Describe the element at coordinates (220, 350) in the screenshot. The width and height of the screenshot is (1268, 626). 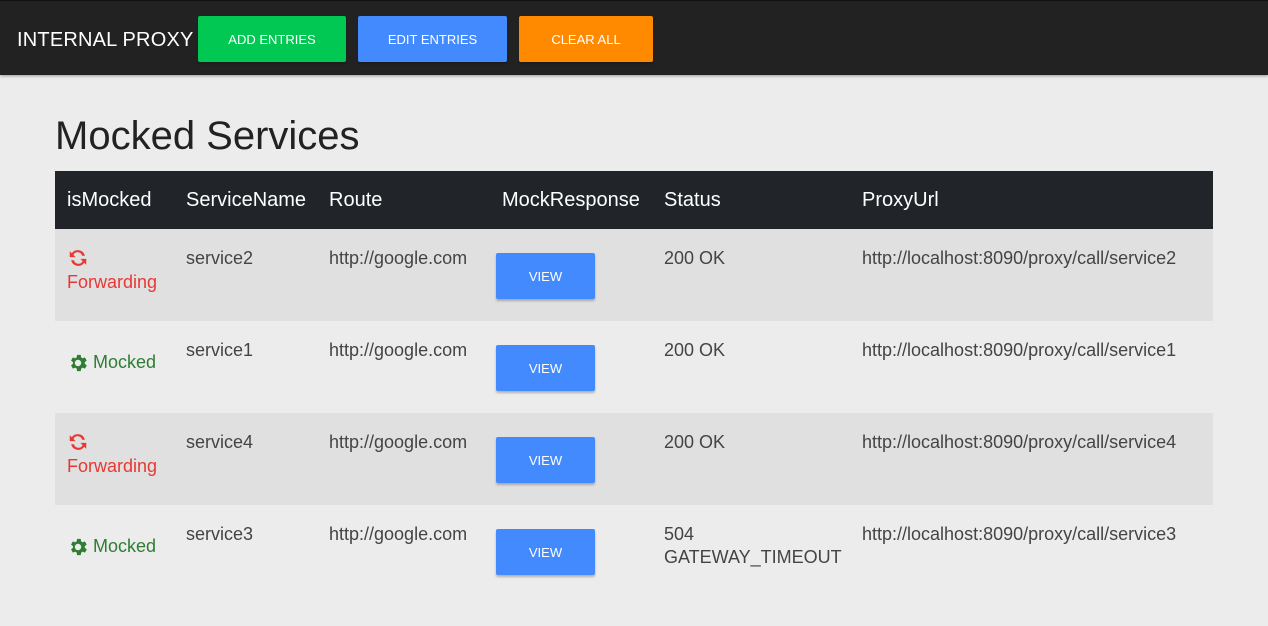
I see `cell-servicename: service1` at that location.